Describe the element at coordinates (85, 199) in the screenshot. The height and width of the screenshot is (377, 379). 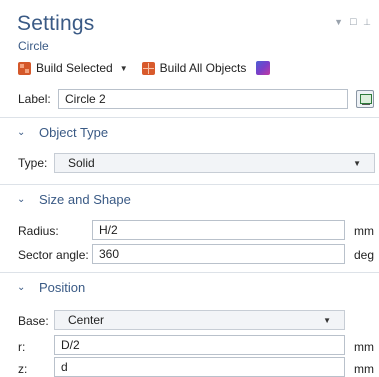
I see `section-title: Size and Shape` at that location.